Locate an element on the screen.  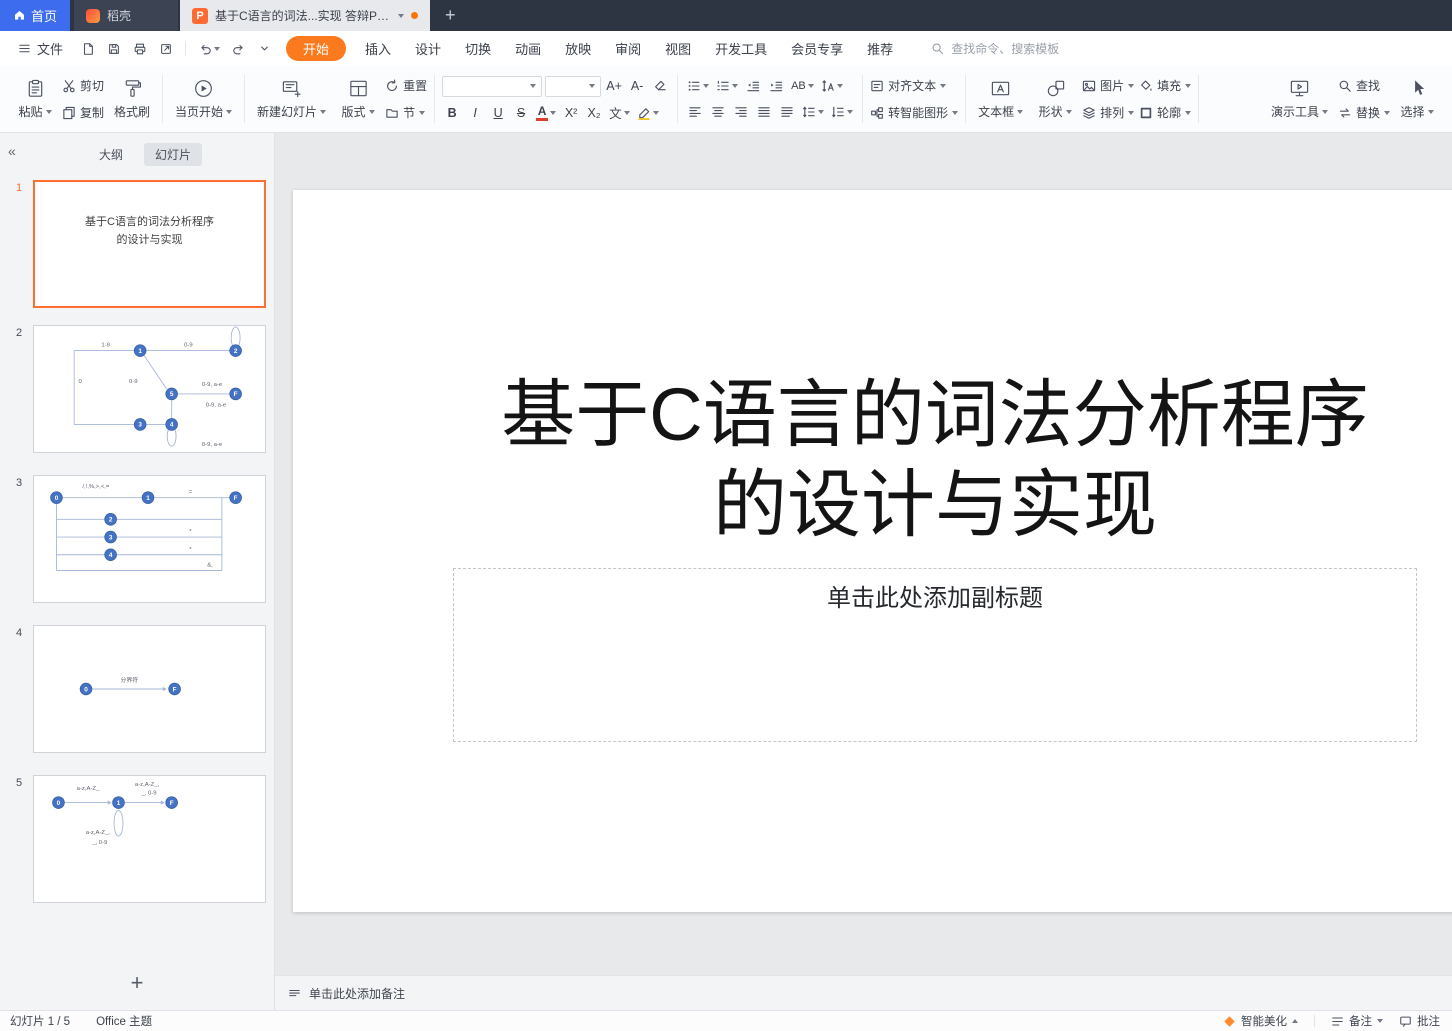
reset-label: 重置 is located at coordinates (415, 86).